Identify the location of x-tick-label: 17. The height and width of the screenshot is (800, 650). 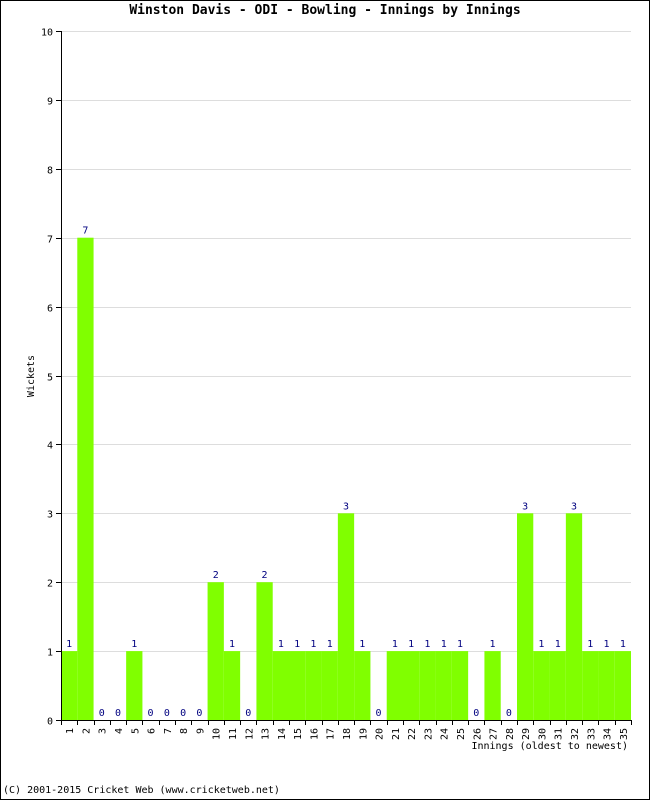
(331, 734).